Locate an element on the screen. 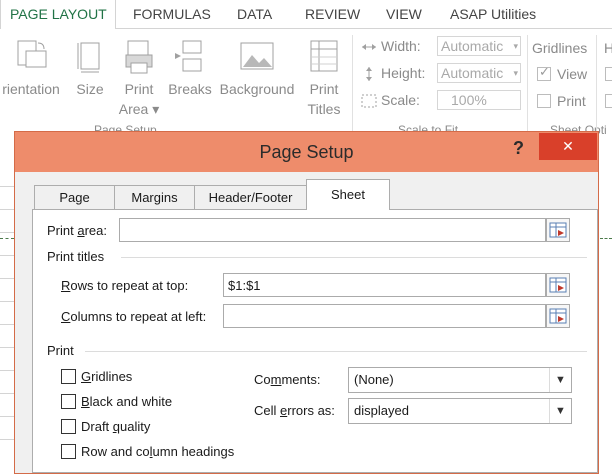 This screenshot has height=474, width=612. tab-view: VIEW is located at coordinates (404, 14).